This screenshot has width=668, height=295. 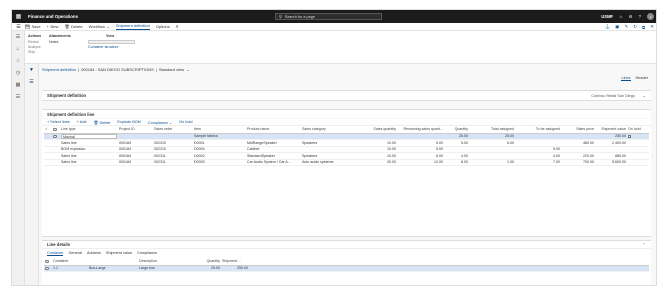 I want to click on tab-address: Address, so click(x=94, y=253).